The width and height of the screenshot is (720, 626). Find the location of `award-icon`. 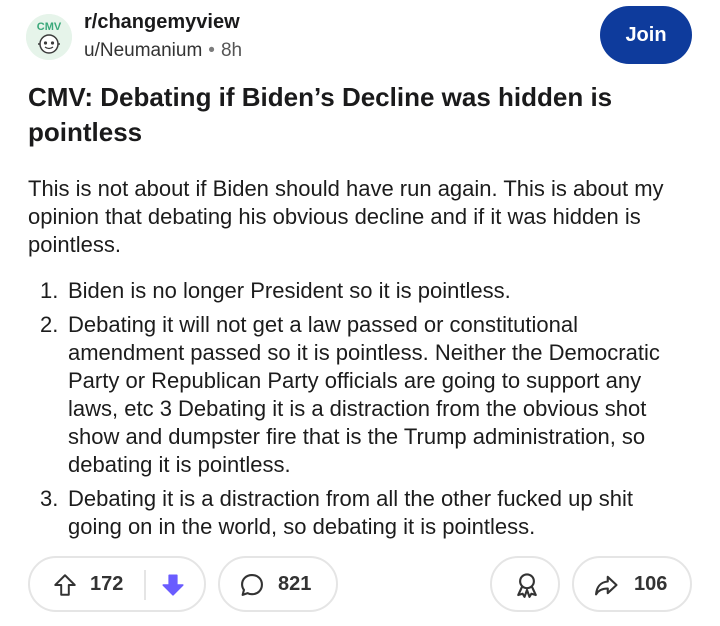

award-icon is located at coordinates (527, 588).